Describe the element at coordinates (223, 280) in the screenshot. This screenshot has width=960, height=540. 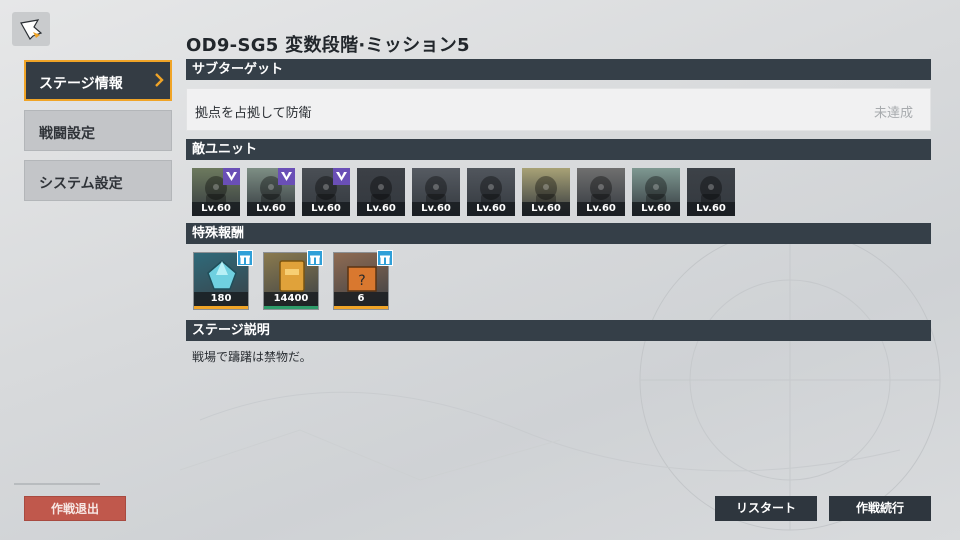
I see `reward-item-tile: 180` at that location.